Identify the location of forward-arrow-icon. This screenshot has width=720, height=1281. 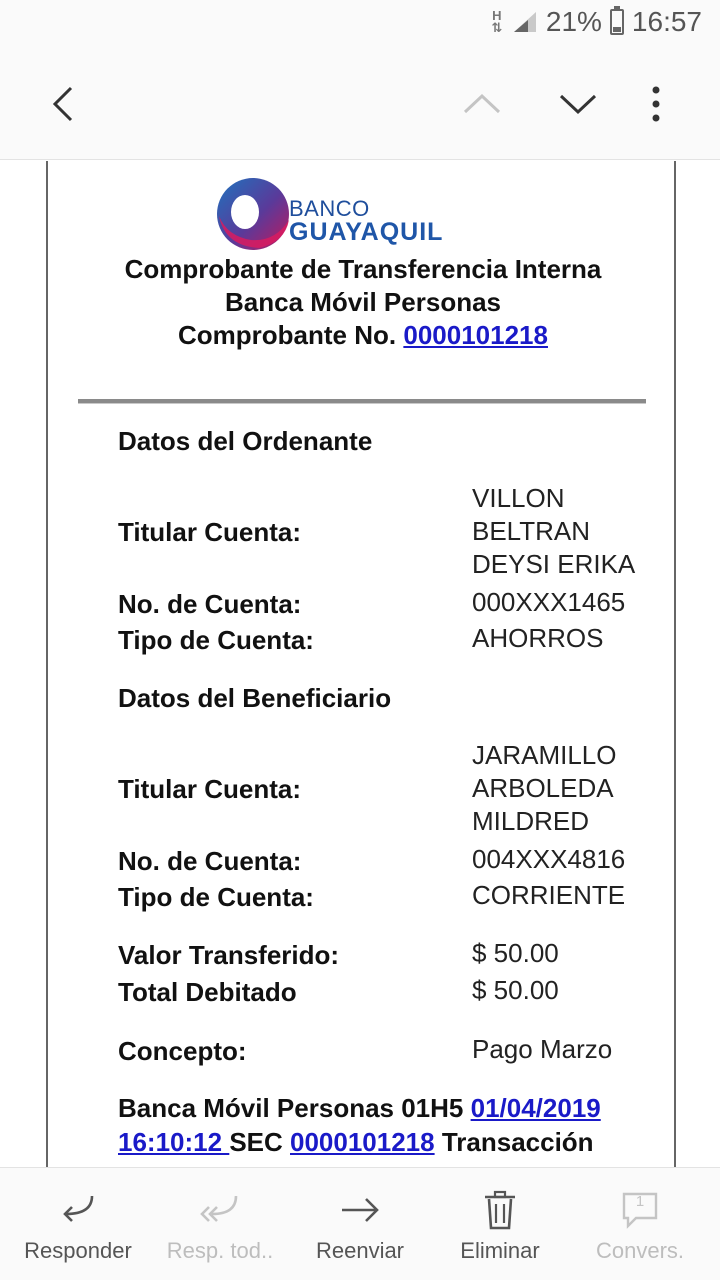
(360, 1210).